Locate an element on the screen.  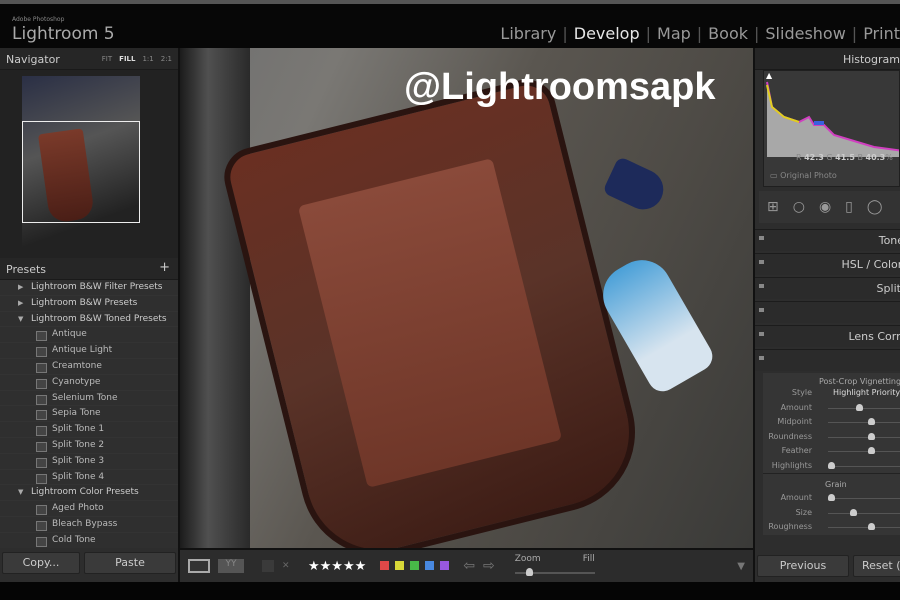
navigator-preview is located at coordinates (89, 164).